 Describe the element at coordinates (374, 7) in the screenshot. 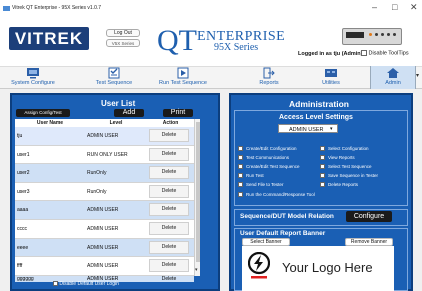

I see `minimize-button: –` at that location.